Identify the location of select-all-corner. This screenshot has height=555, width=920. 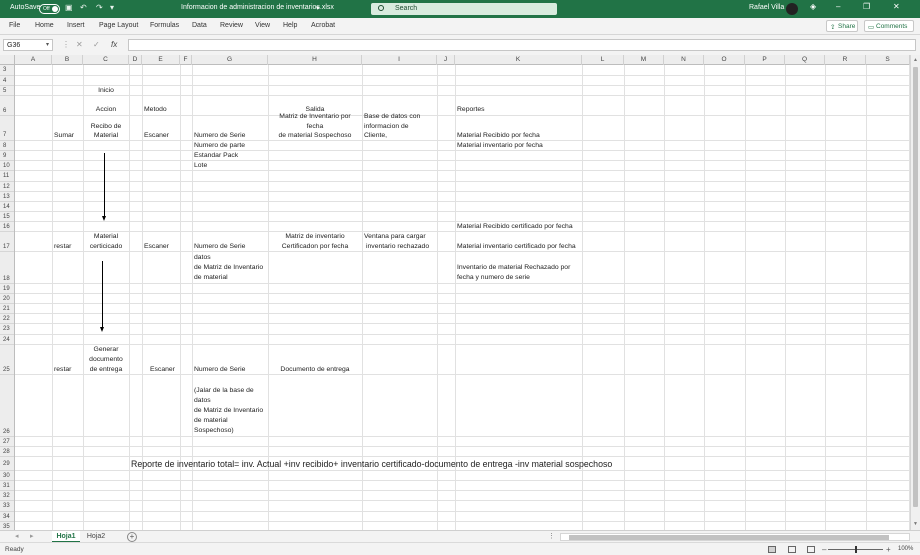
(7, 60).